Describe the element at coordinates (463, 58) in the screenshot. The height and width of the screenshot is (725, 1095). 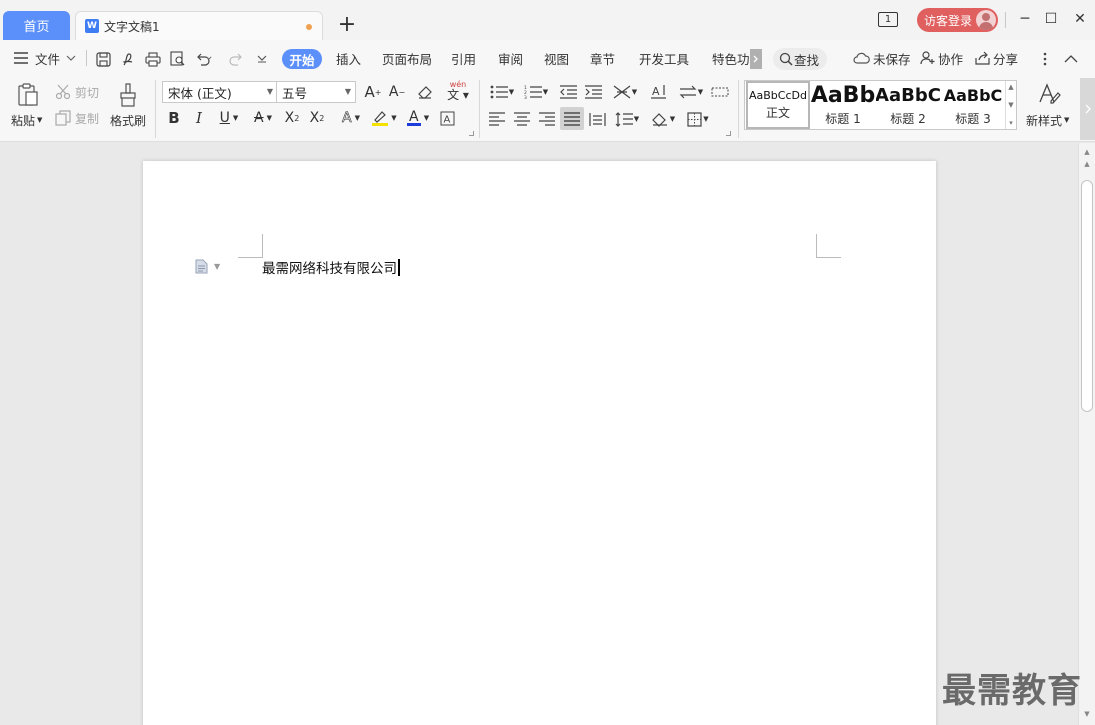
I see `tab-references: 引用` at that location.